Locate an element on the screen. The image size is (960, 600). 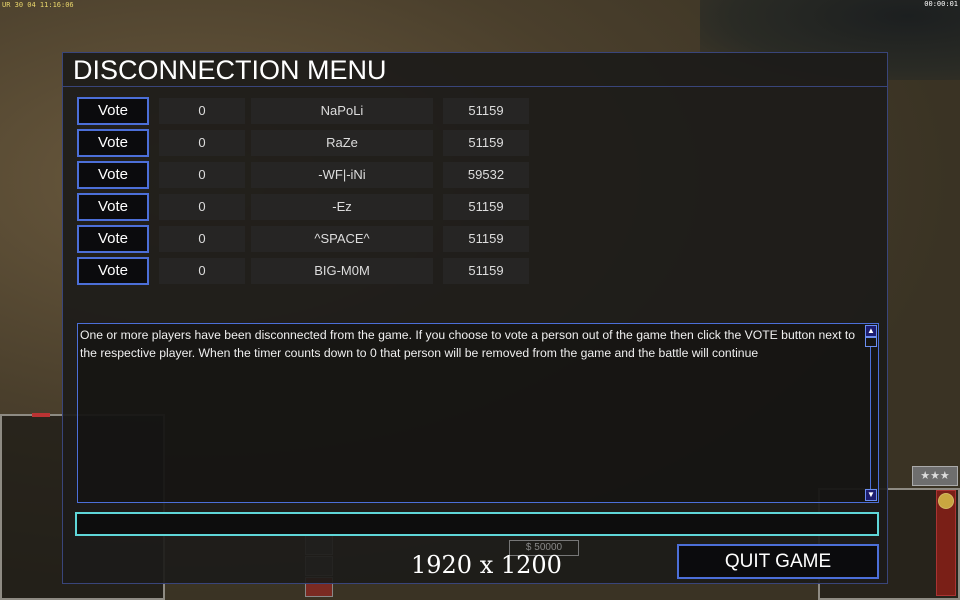
game-clock: 00:00:01 is located at coordinates (941, 4).